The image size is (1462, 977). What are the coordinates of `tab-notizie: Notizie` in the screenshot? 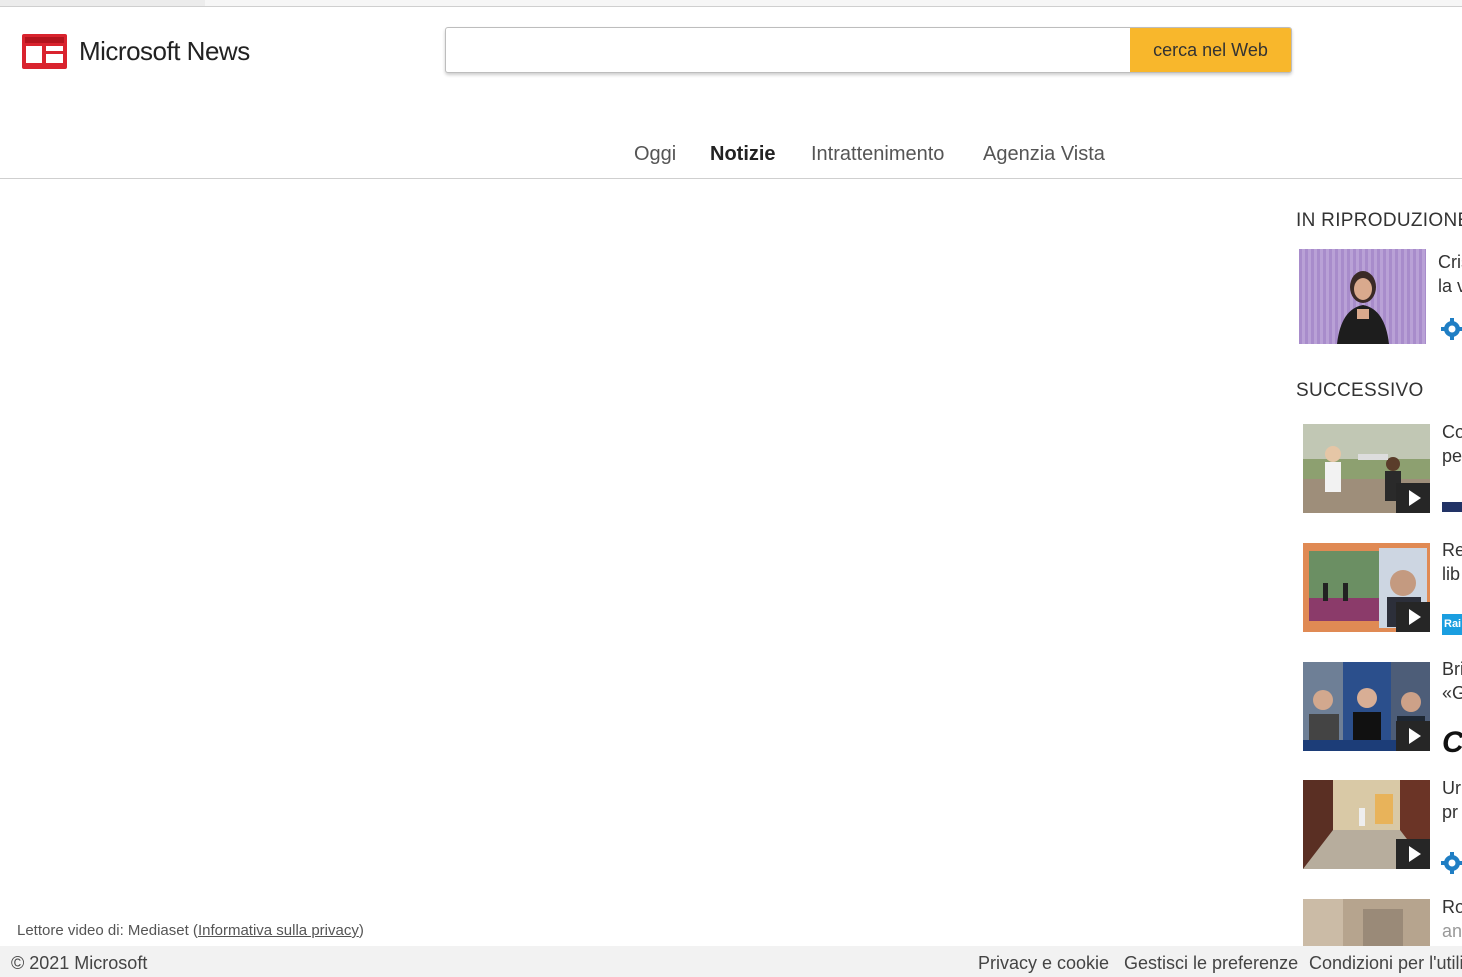 It's located at (743, 154).